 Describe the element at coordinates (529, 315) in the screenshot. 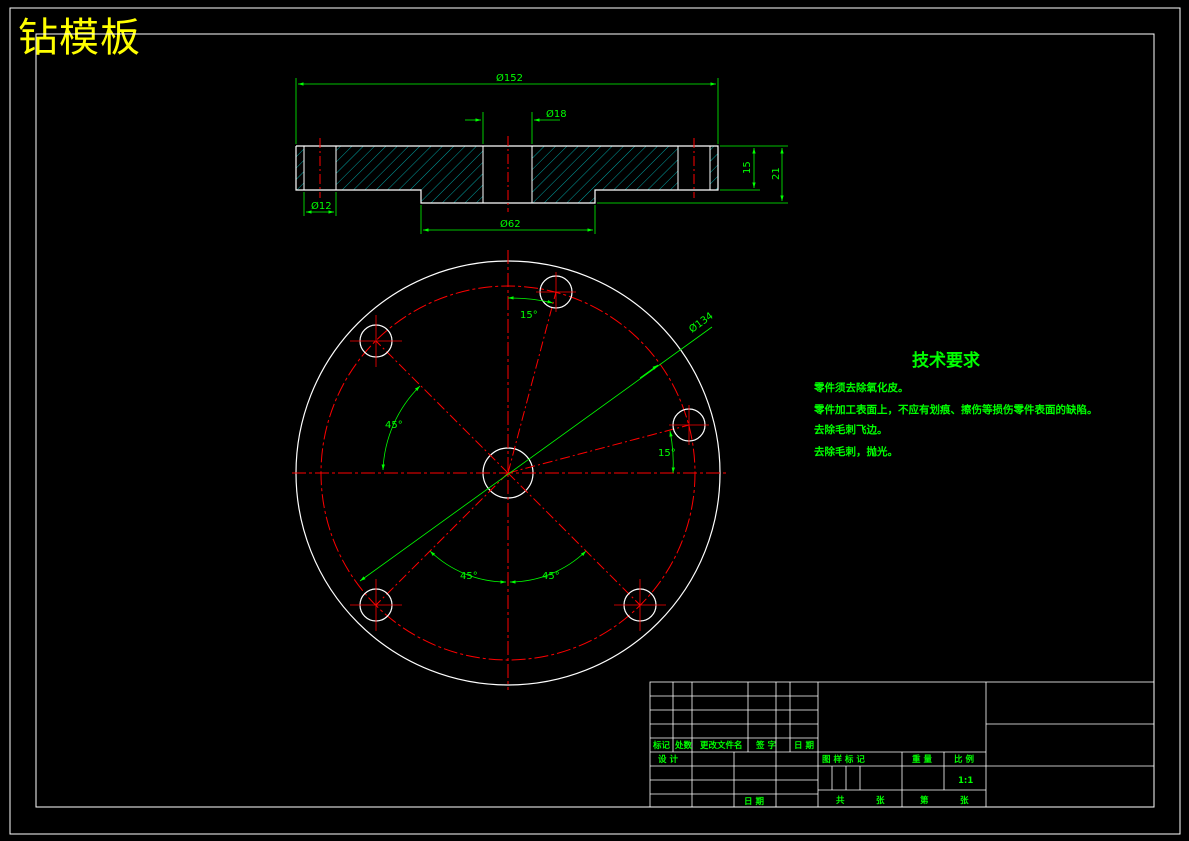

I see `dim-angle-top: 15°` at that location.